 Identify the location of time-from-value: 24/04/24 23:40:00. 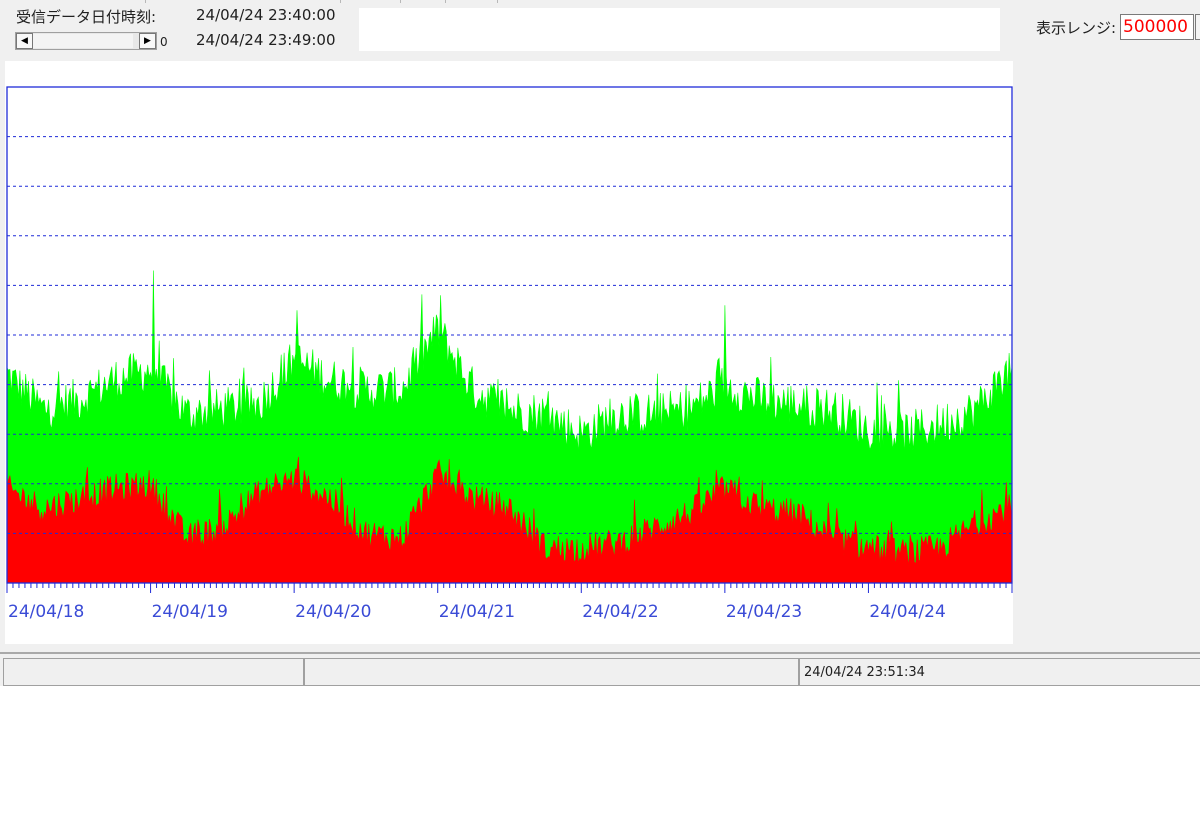
(266, 15).